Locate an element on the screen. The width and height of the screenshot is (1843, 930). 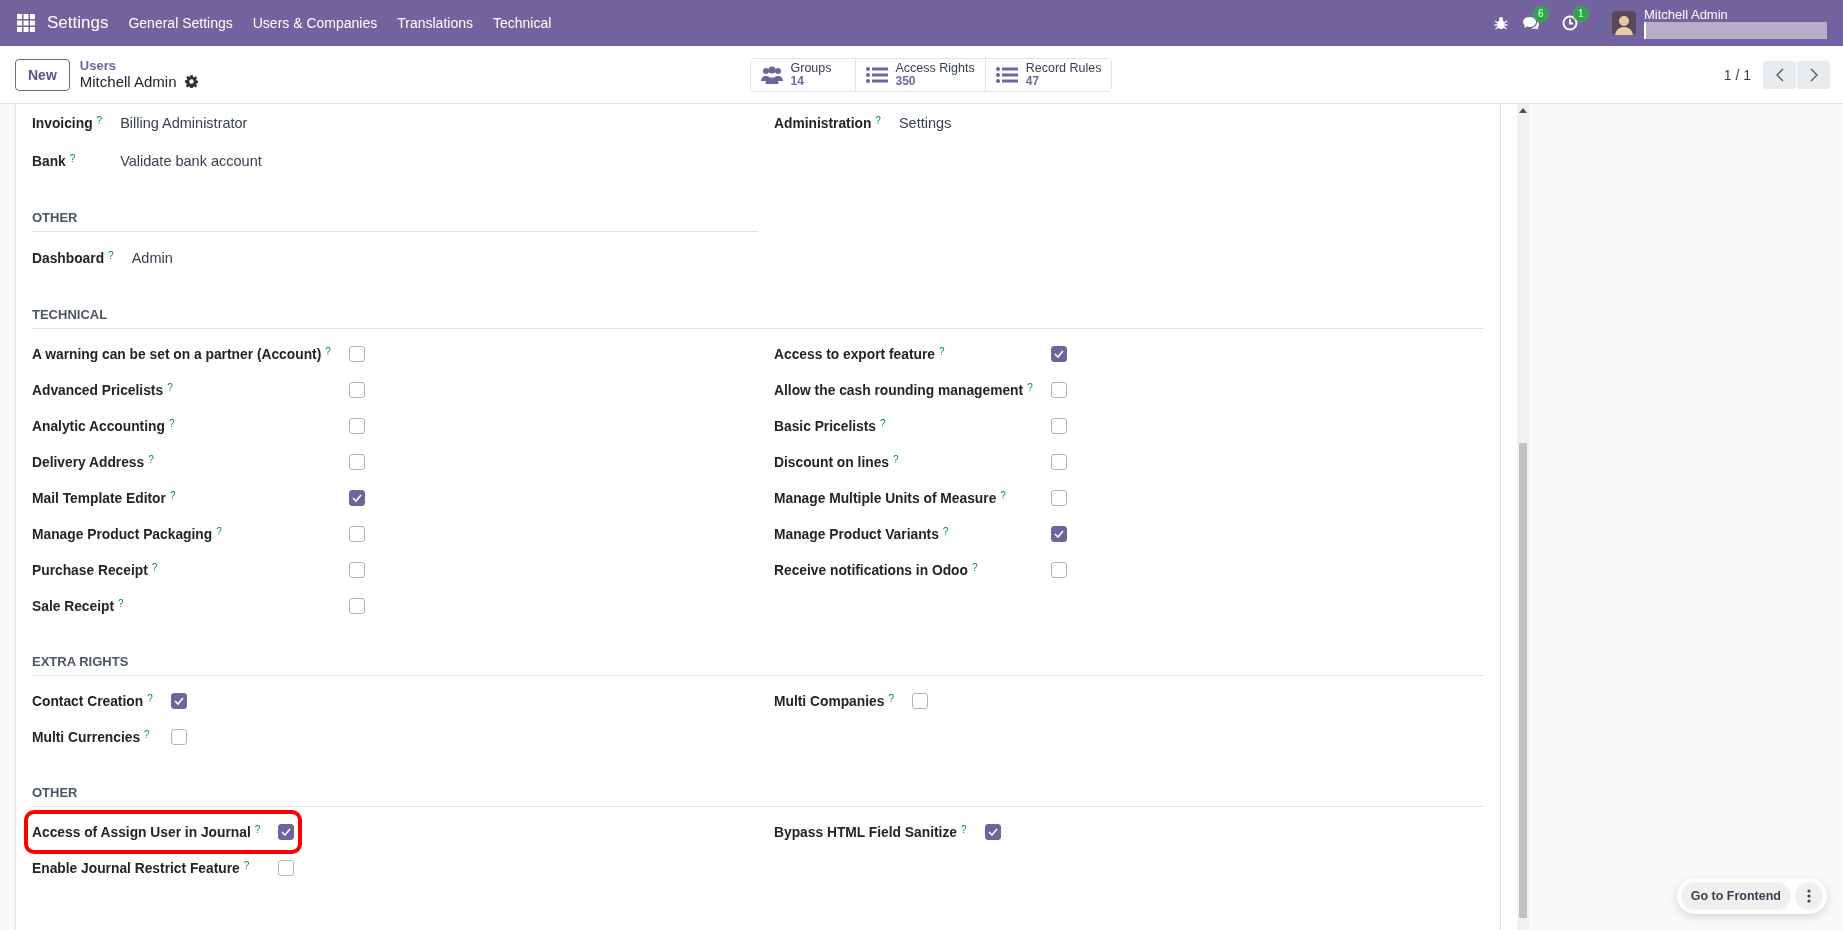
field-label: Delivery Address is located at coordinates (88, 462).